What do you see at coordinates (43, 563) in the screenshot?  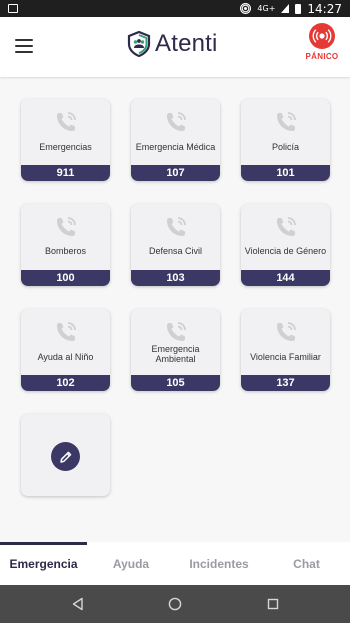 I see `tab-emergencia: Emergencia` at bounding box center [43, 563].